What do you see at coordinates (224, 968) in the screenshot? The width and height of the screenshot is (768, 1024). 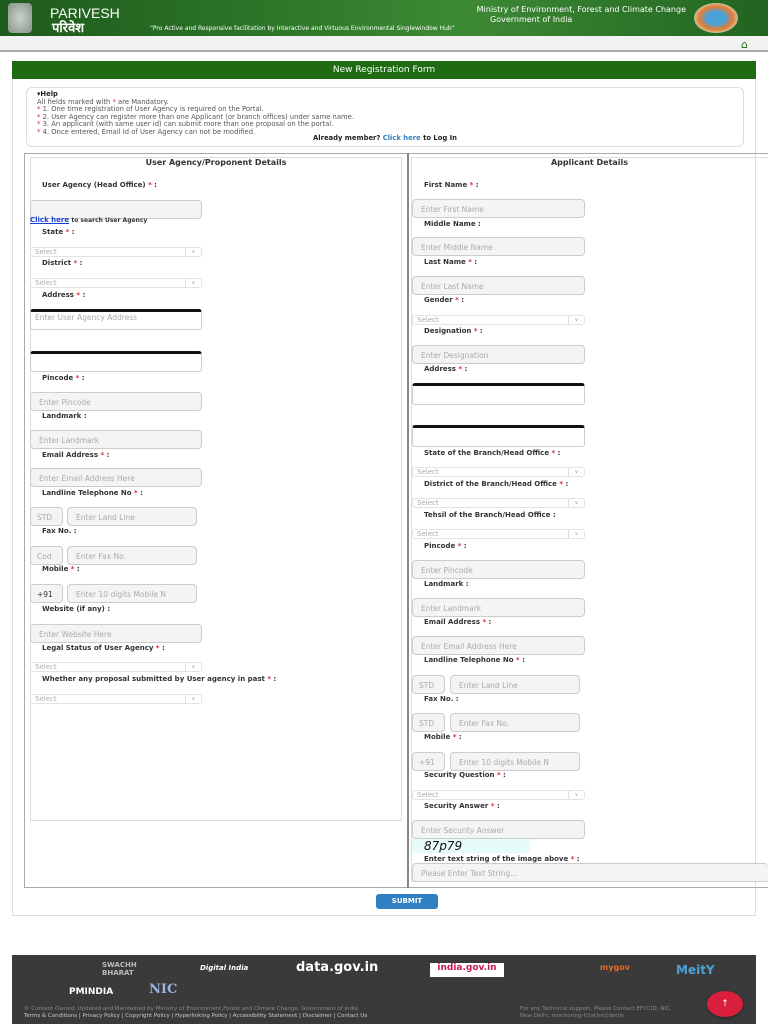 I see `digital-india-logo: Digital India` at bounding box center [224, 968].